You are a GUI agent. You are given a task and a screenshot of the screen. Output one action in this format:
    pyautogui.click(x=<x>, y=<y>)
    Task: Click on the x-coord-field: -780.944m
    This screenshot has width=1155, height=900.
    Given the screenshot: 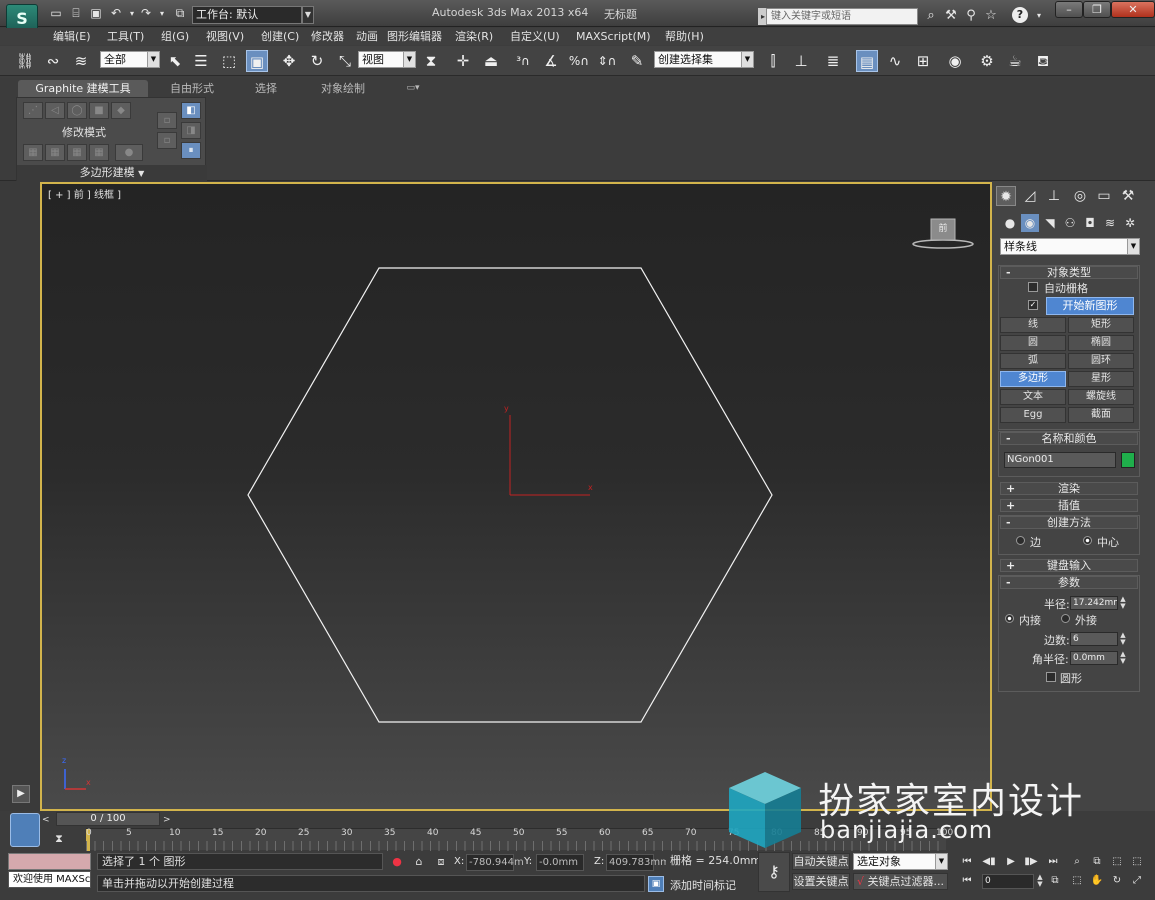 What is the action you would take?
    pyautogui.click(x=495, y=862)
    